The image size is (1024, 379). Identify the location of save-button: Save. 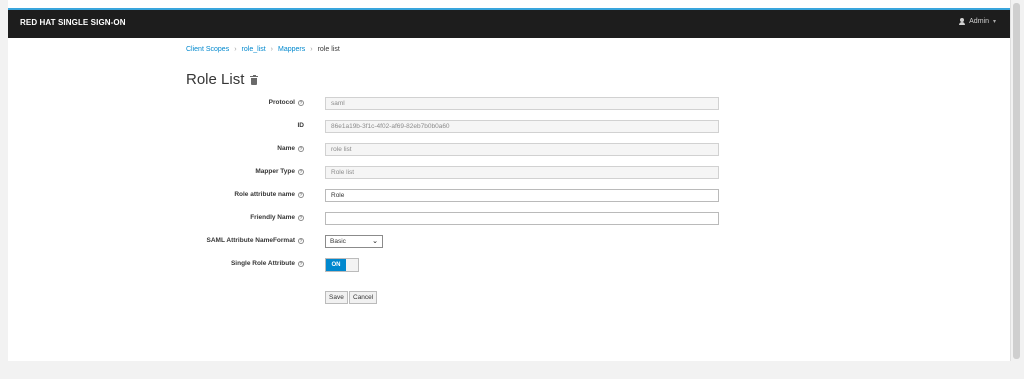
(336, 297).